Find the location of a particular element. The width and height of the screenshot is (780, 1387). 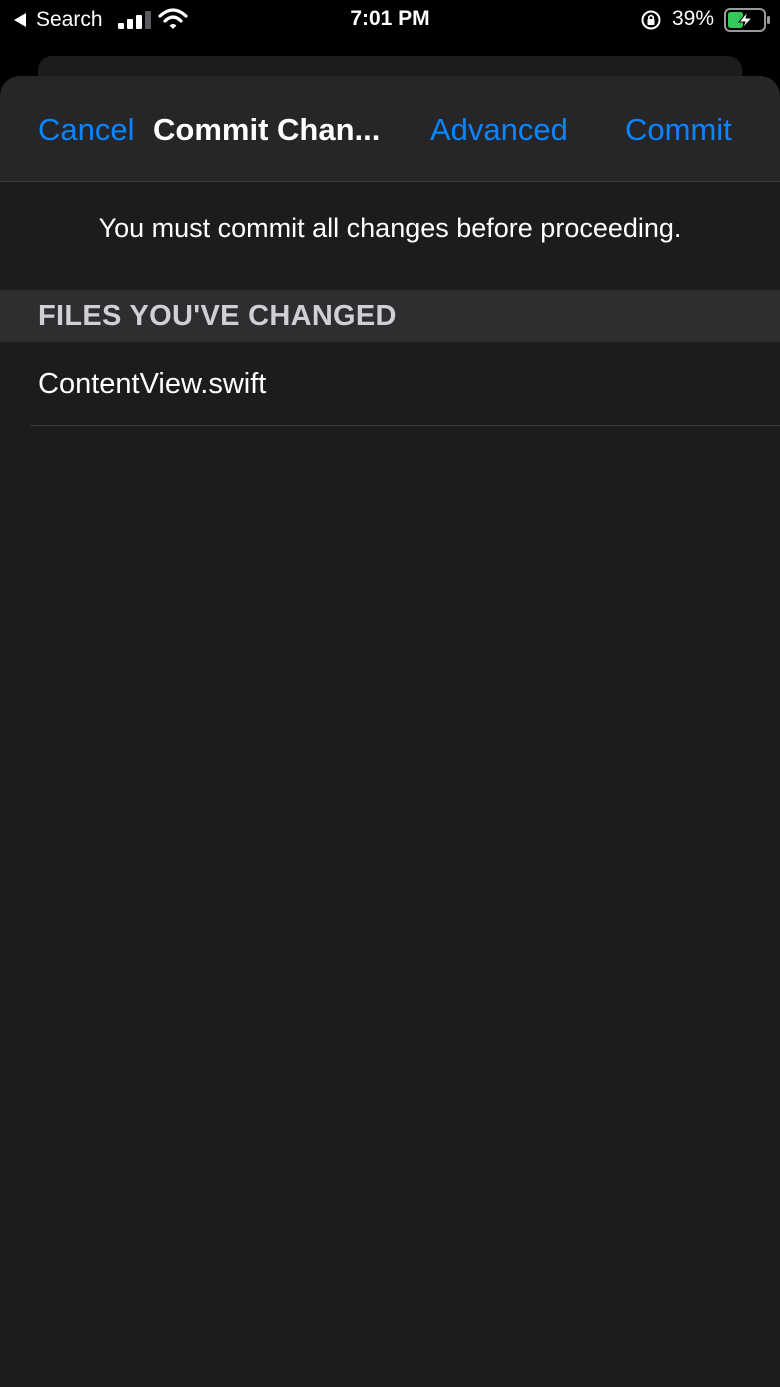

status-bar: Search 7:01 PM 39% is located at coordinates (390, 22).